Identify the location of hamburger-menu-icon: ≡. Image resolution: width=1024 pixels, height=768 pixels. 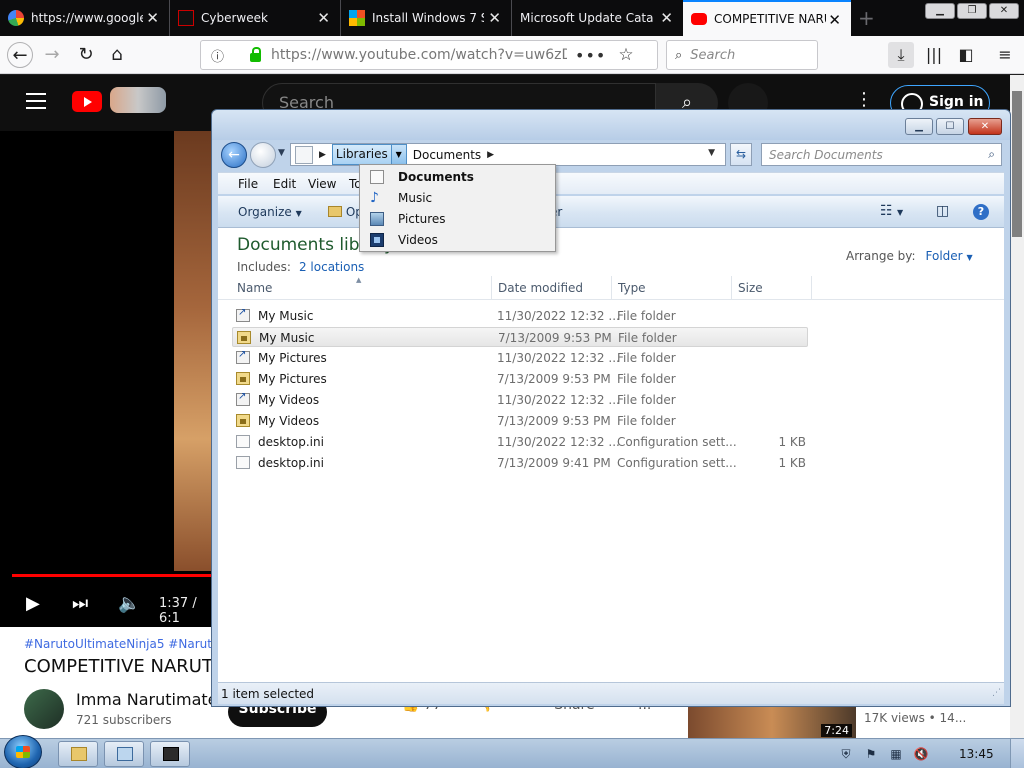
(1005, 55).